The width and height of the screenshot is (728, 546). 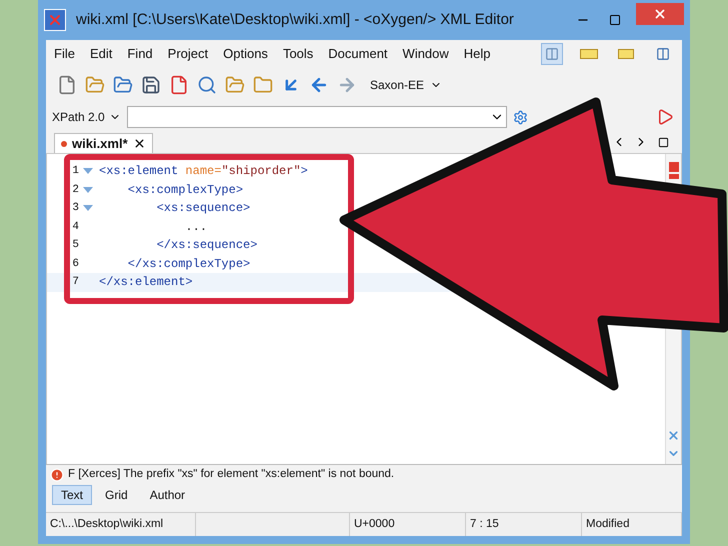 What do you see at coordinates (75, 171) in the screenshot?
I see `line-number: 1` at bounding box center [75, 171].